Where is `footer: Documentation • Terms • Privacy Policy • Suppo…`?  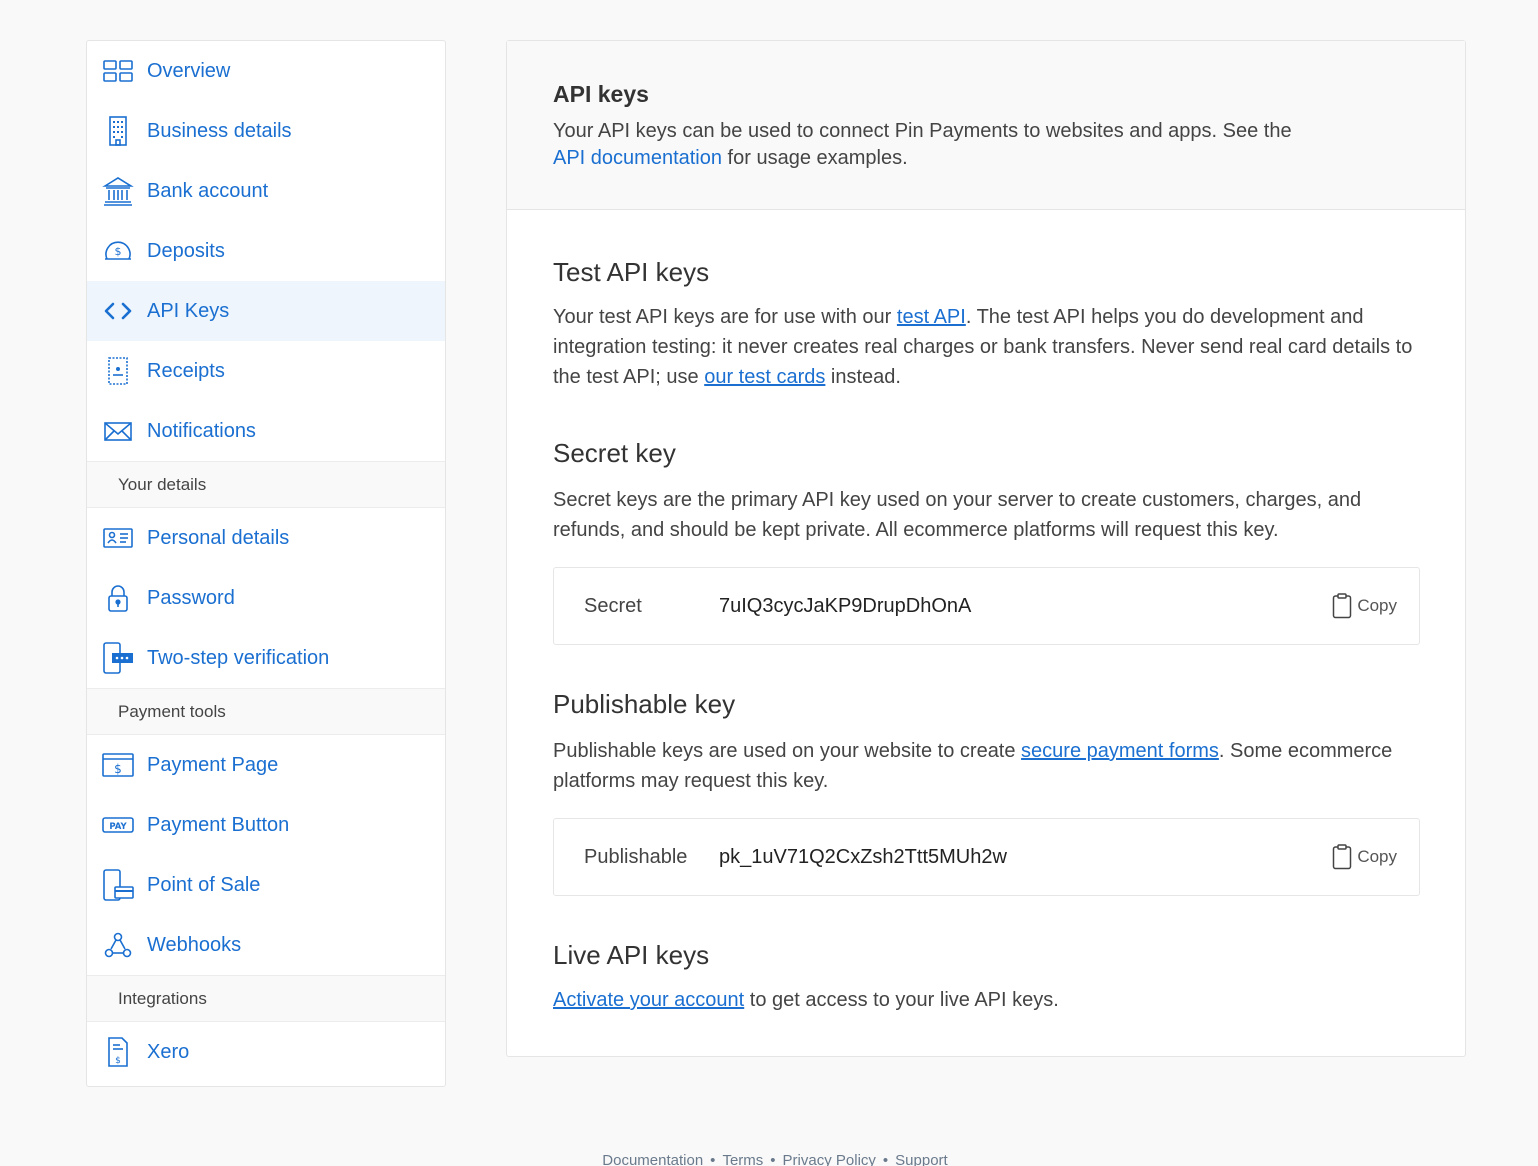 footer: Documentation • Terms • Privacy Policy • Suppo… is located at coordinates (769, 1159).